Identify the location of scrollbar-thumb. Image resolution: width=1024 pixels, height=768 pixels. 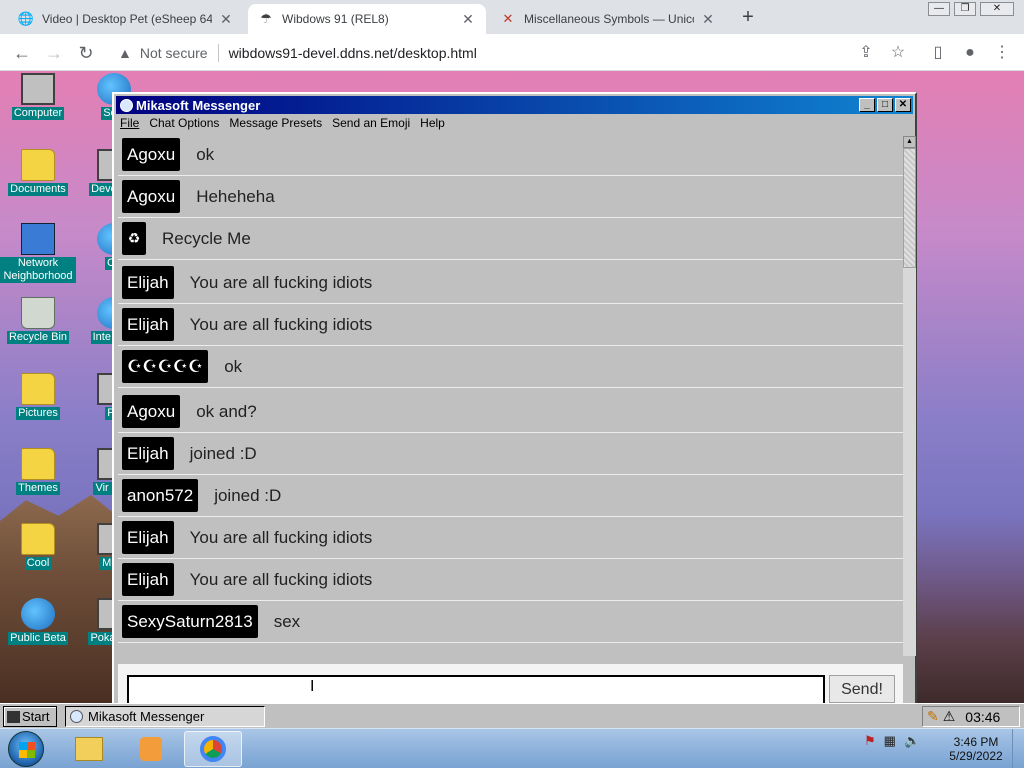
(909, 208).